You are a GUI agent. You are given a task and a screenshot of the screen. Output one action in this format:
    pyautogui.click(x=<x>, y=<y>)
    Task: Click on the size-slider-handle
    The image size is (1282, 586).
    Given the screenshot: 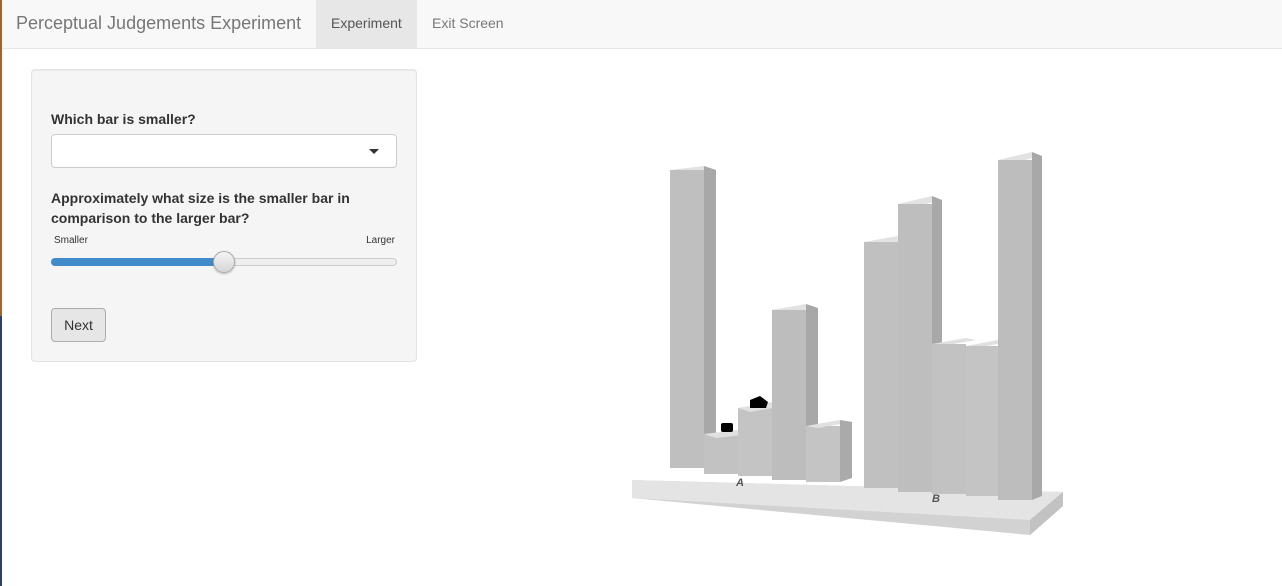 What is the action you would take?
    pyautogui.click(x=224, y=262)
    